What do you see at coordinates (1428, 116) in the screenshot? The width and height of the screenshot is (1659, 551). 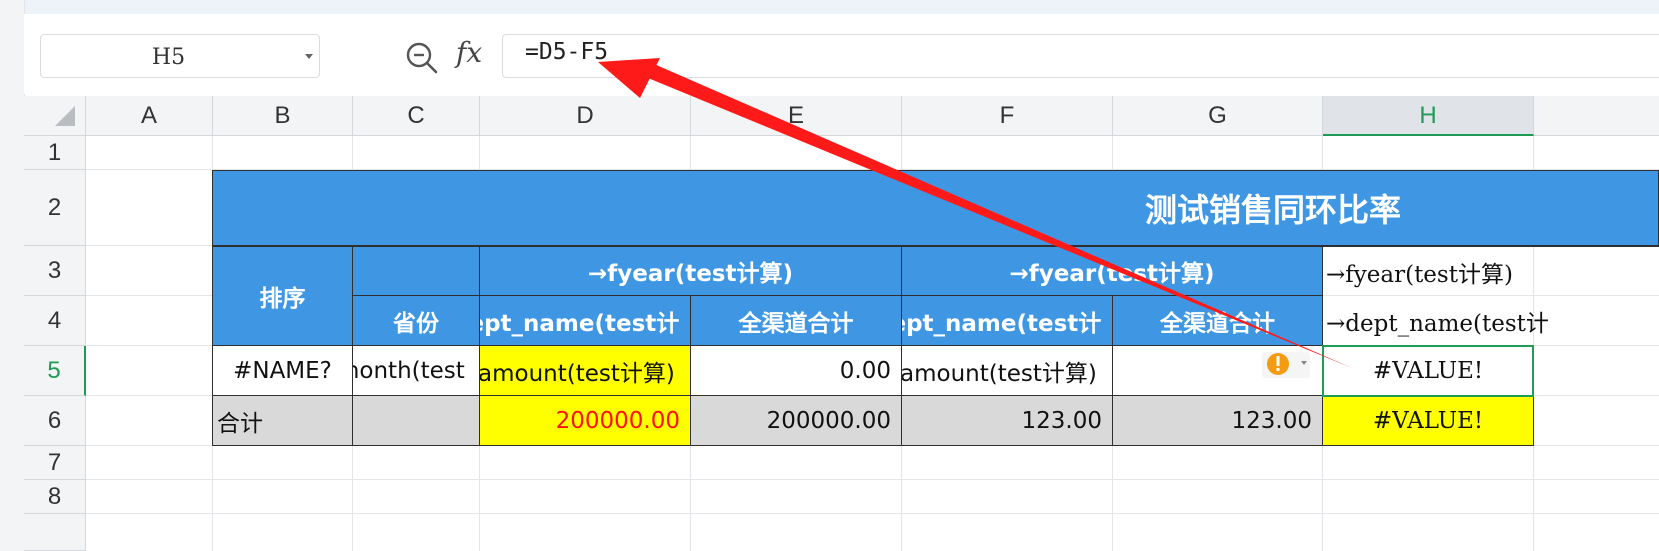 I see `column-header-h: H` at bounding box center [1428, 116].